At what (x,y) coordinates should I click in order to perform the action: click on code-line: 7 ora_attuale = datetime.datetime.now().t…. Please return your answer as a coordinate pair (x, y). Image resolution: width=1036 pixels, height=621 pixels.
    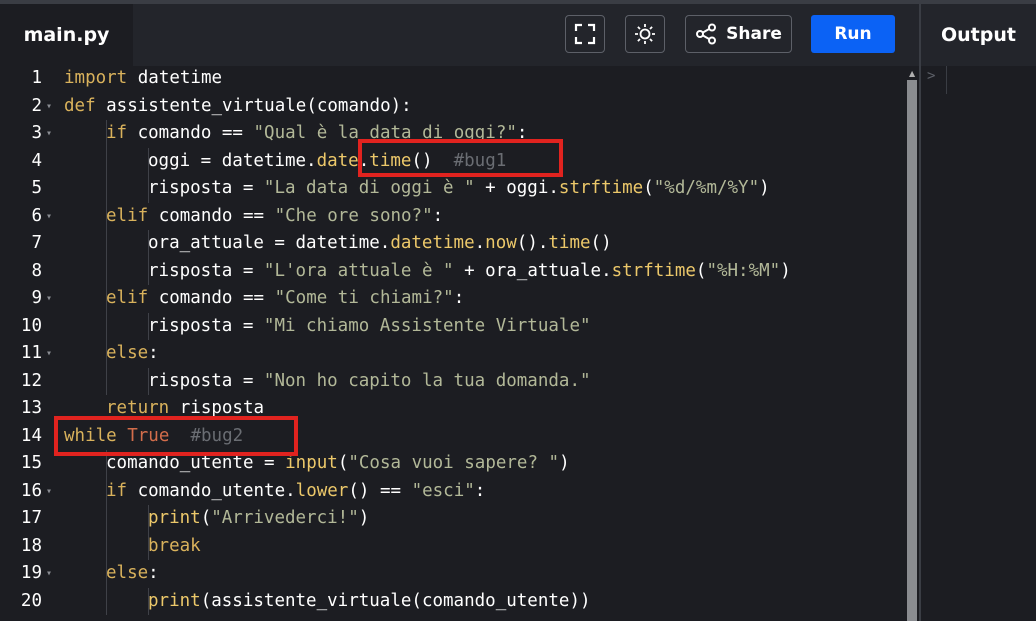
    Looking at the image, I should click on (452, 243).